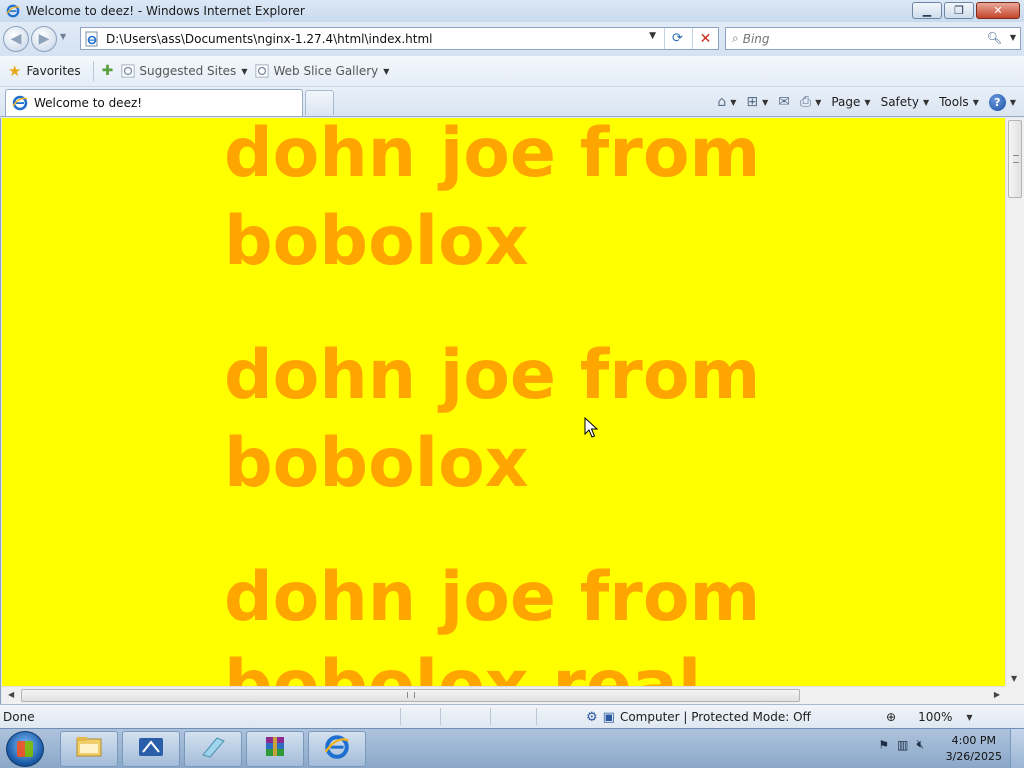  I want to click on safety-menu: Safety ▼, so click(905, 102).